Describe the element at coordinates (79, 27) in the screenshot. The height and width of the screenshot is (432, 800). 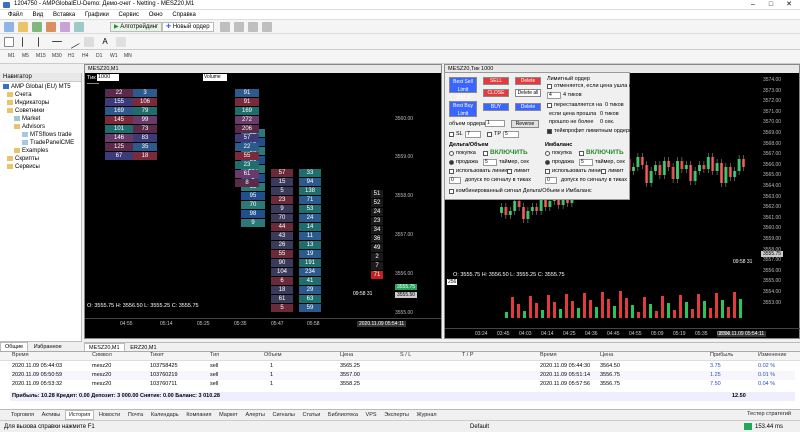
I see `tester-icon` at that location.